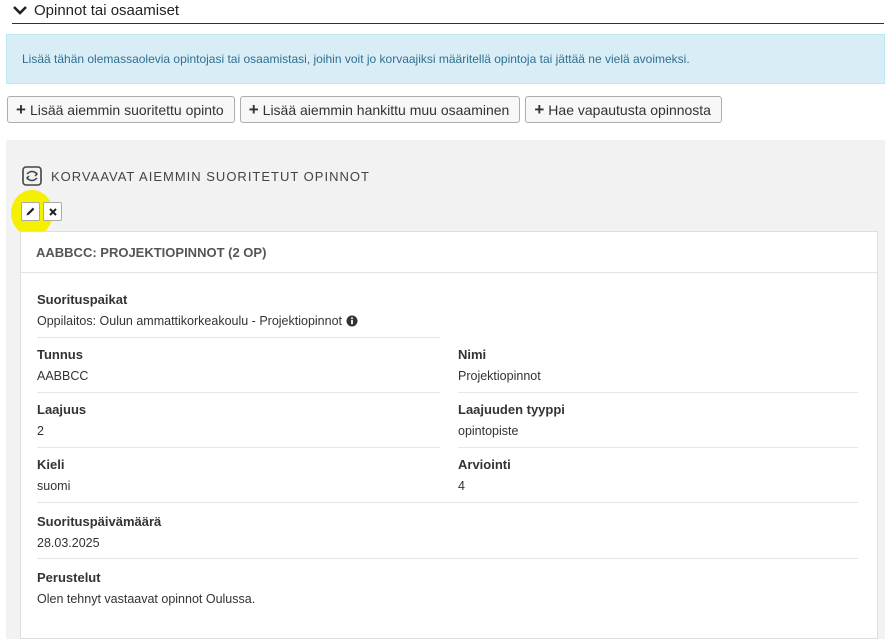 The width and height of the screenshot is (885, 639). I want to click on field-value: 28.03.2025, so click(68, 543).